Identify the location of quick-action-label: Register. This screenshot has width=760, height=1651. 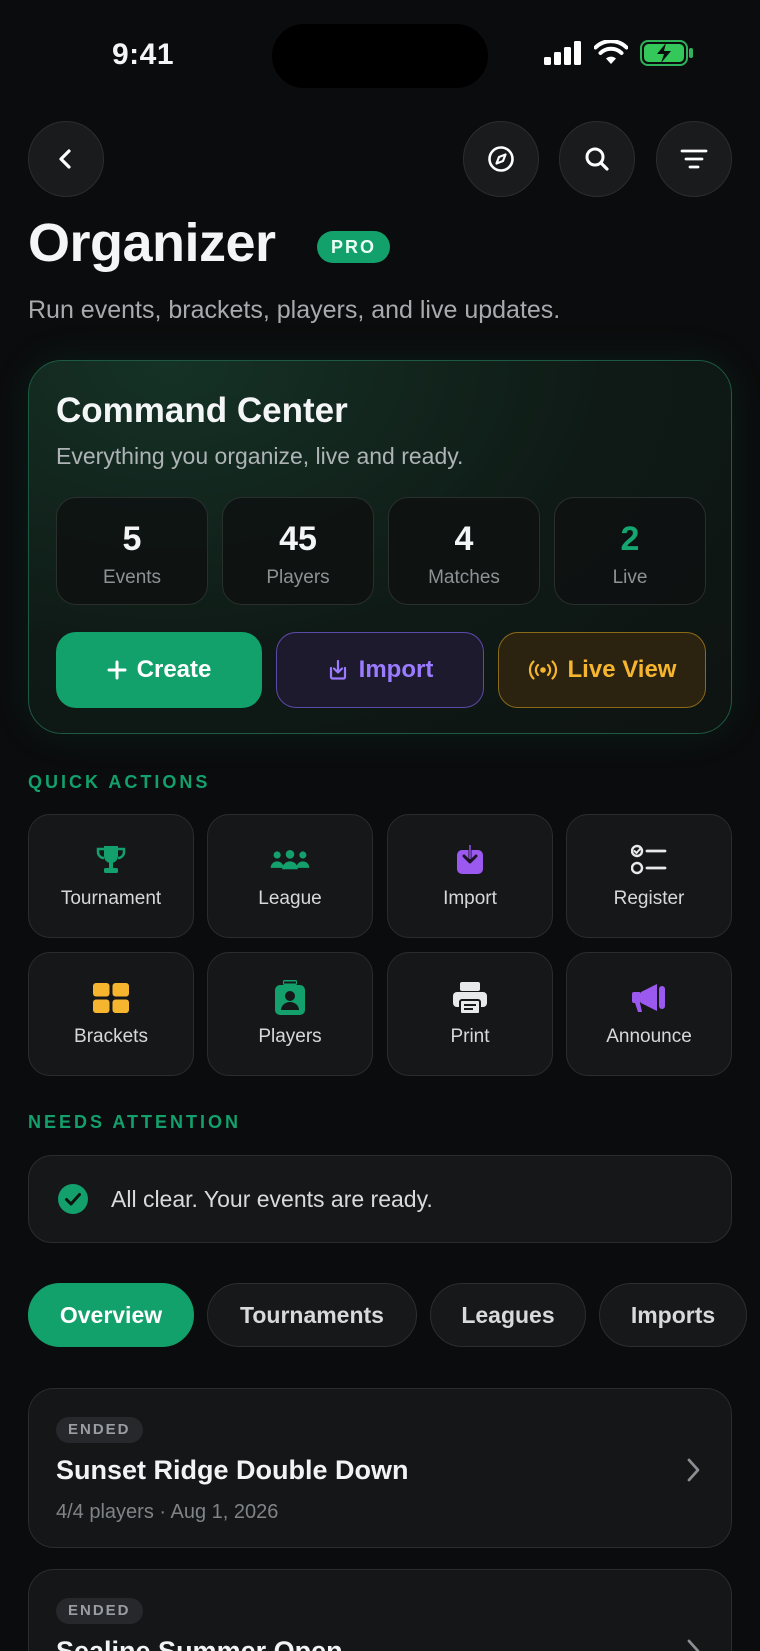
(649, 898).